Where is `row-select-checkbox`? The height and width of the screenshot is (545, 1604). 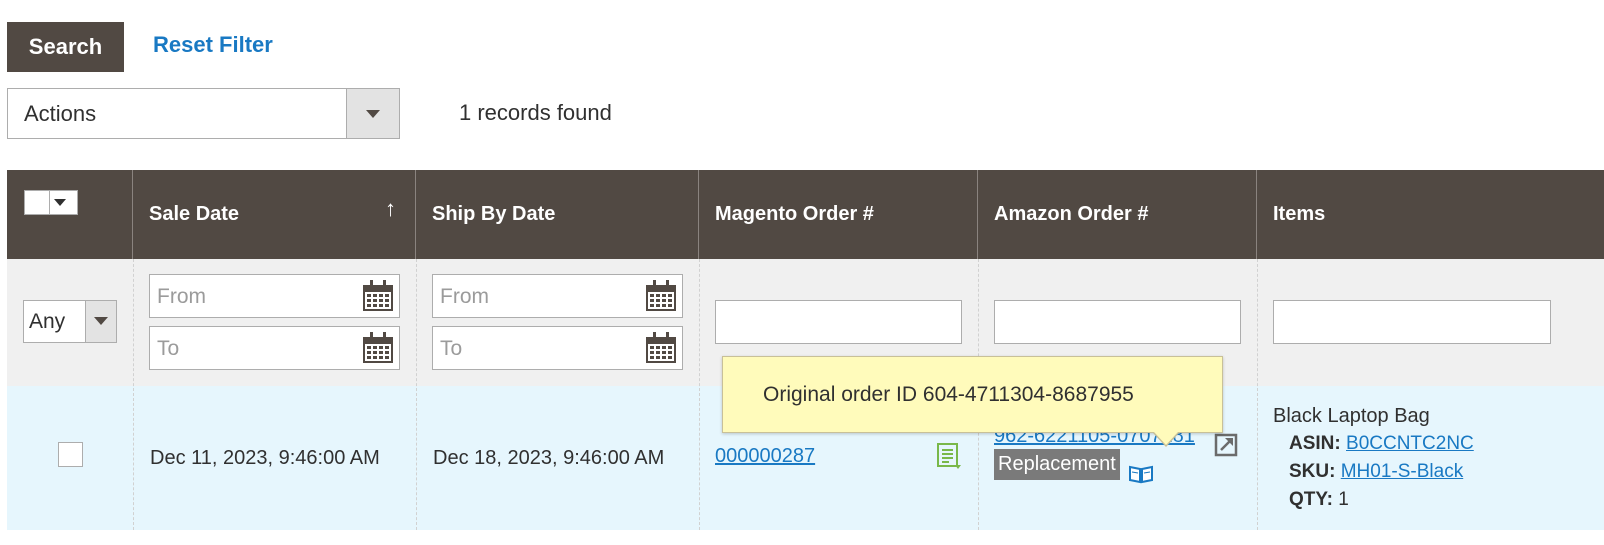 row-select-checkbox is located at coordinates (70, 454).